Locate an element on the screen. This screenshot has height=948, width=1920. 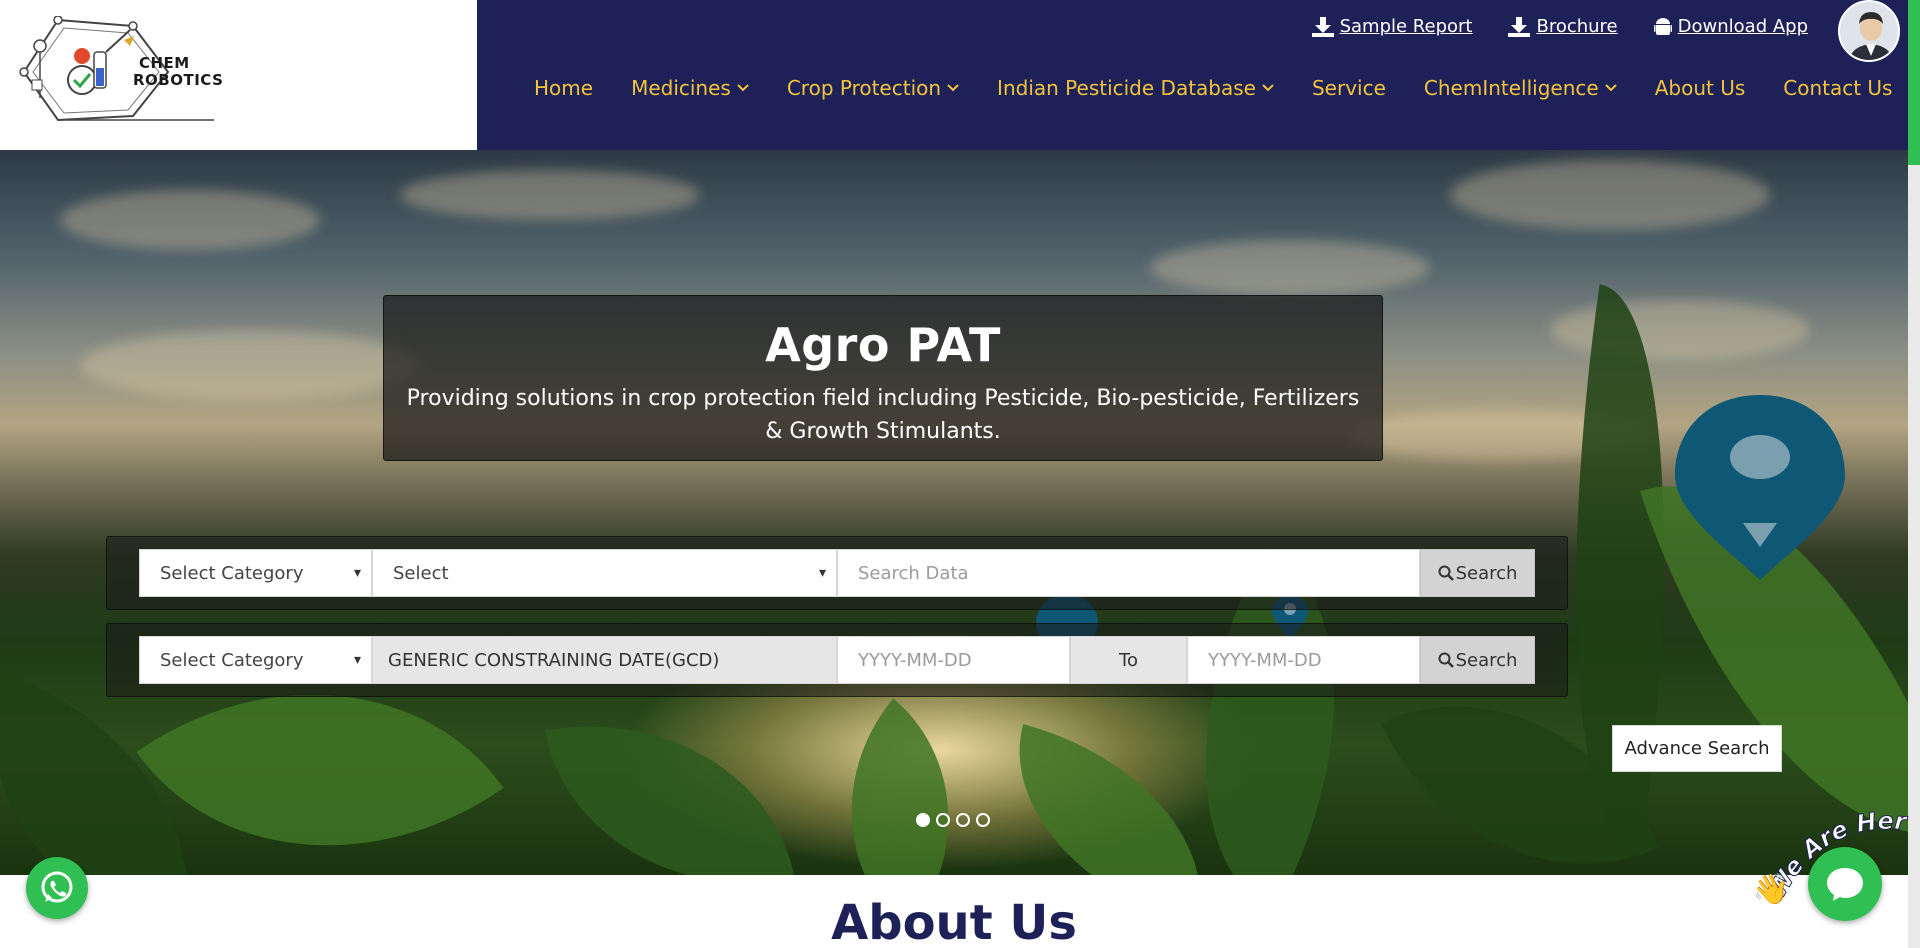
category-select: Select Category is located at coordinates (255, 573).